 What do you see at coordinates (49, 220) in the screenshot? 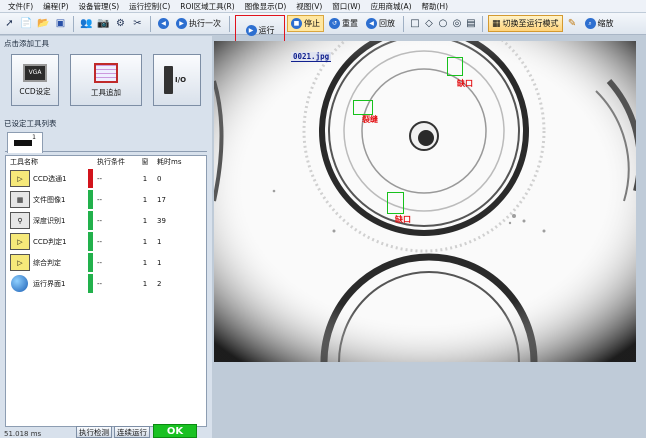
I see `row-name: 深度识别1` at bounding box center [49, 220].